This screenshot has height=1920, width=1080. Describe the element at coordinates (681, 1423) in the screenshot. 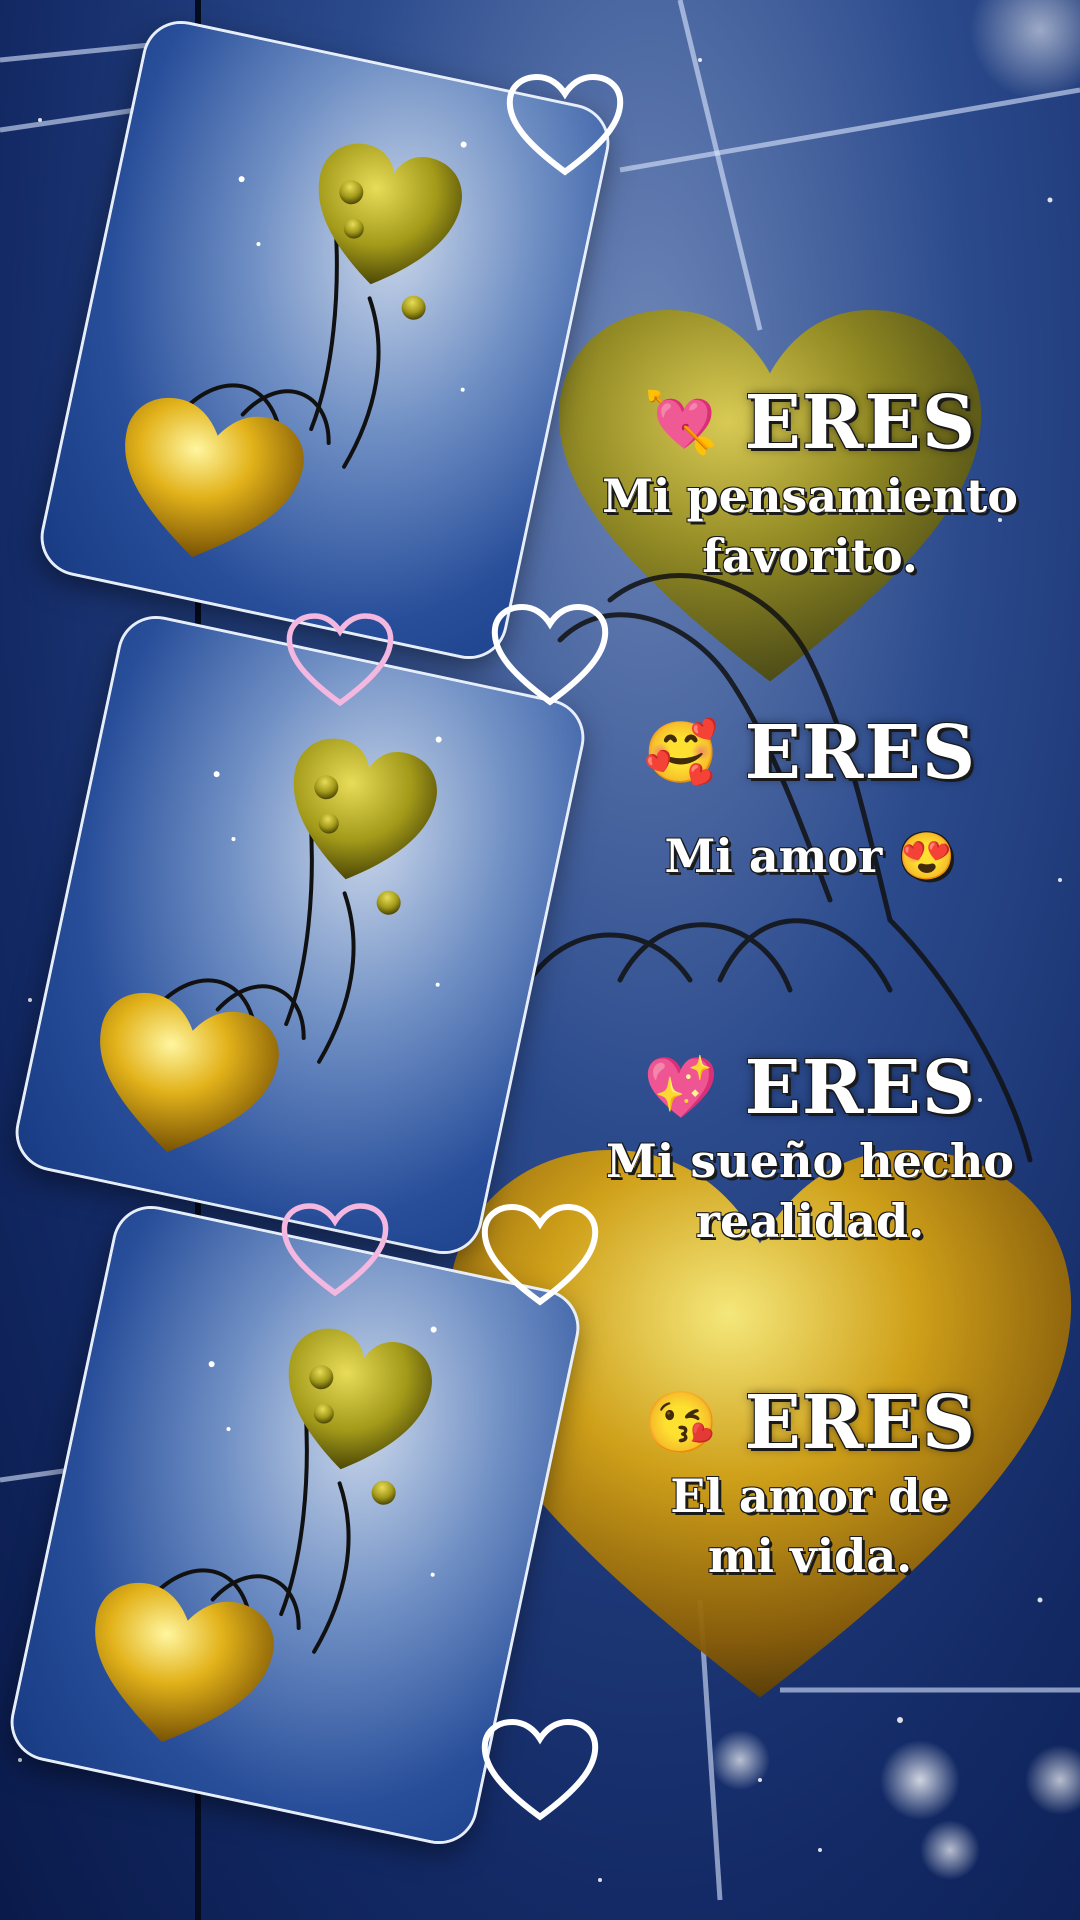

I see `kissing-face-icon: 😘` at that location.